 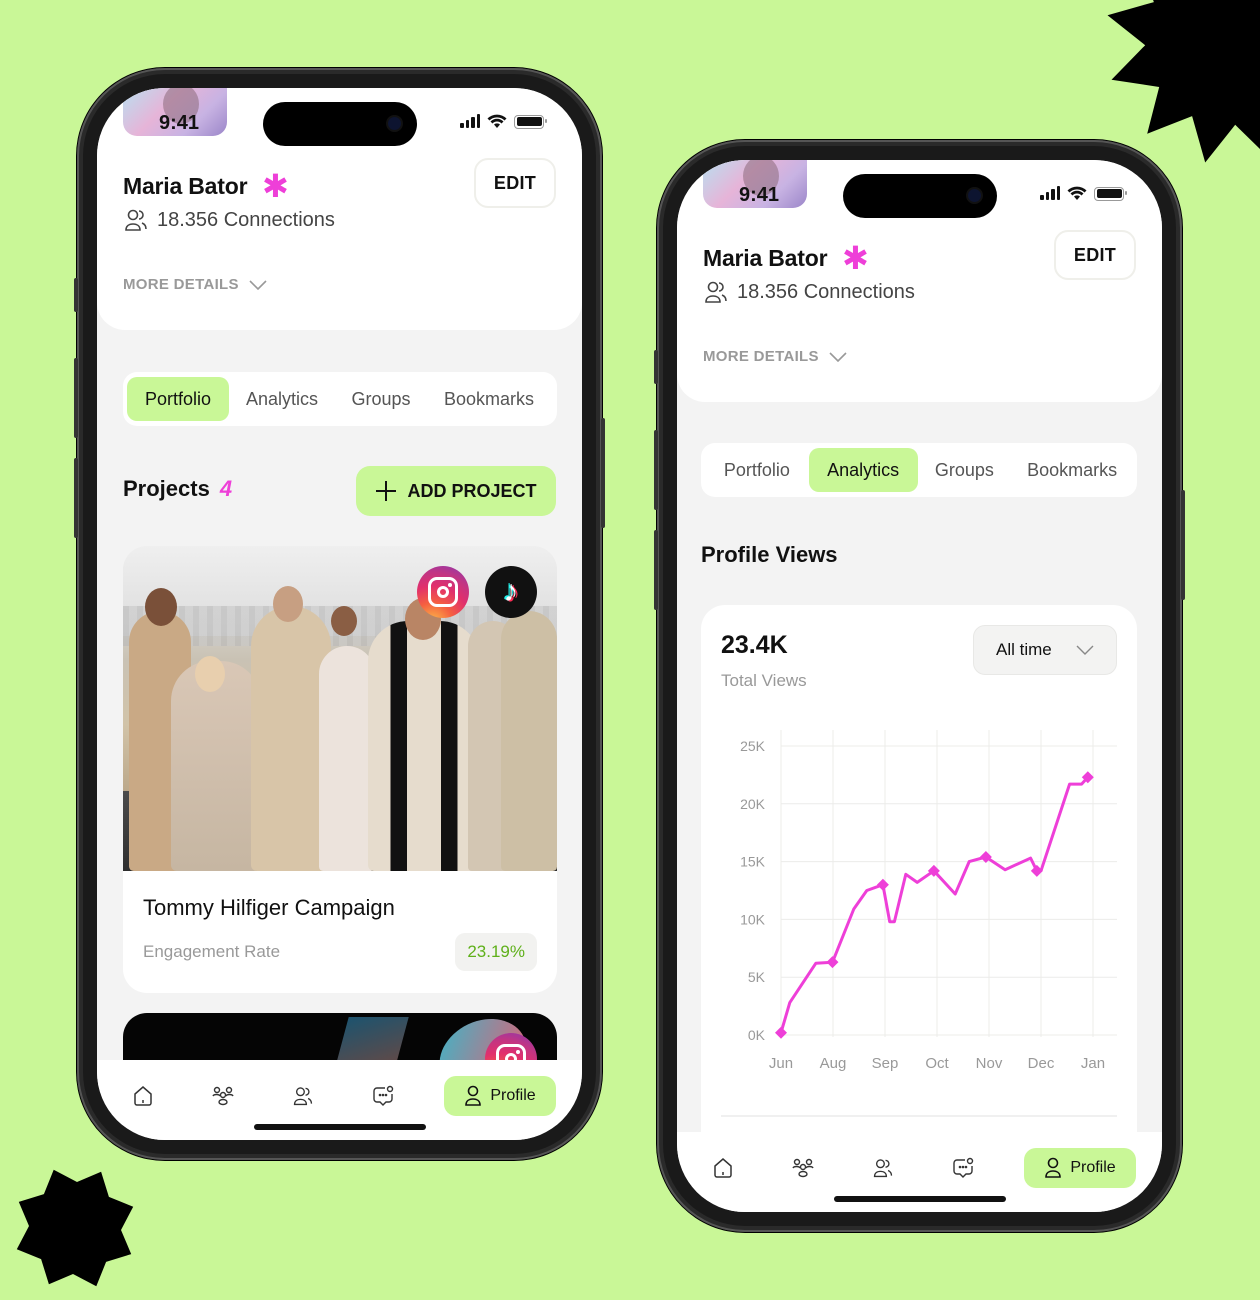 What do you see at coordinates (934, 905) in the screenshot?
I see `series-line` at bounding box center [934, 905].